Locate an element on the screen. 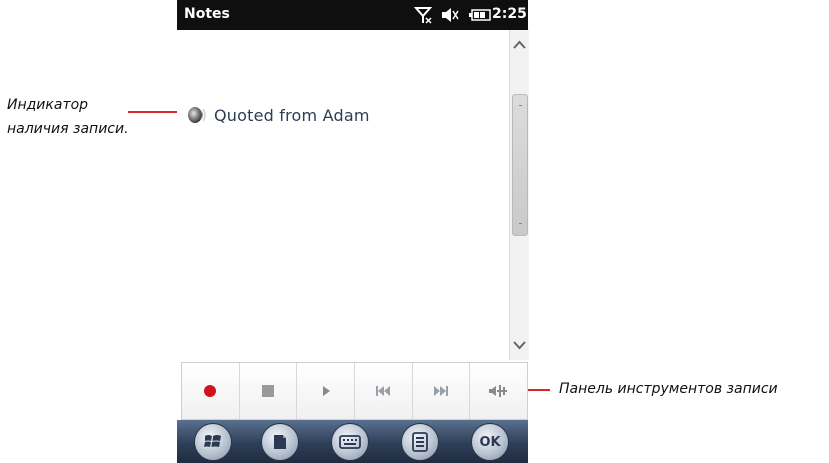 The image size is (829, 463). antenna-off-icon is located at coordinates (423, 15).